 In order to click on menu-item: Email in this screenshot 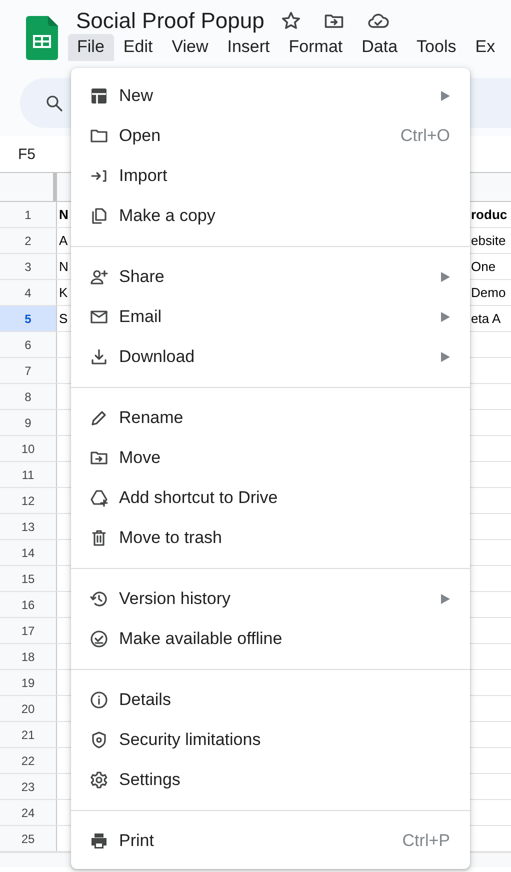, I will do `click(270, 317)`.